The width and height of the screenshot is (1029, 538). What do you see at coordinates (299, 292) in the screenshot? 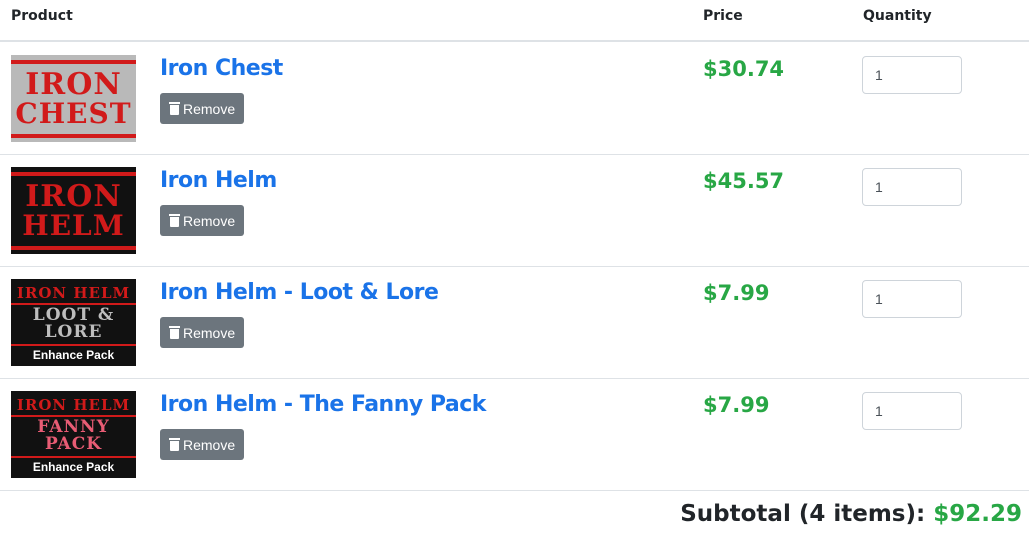
I see `product-name-link: Iron Helm - Loot & Lore` at bounding box center [299, 292].